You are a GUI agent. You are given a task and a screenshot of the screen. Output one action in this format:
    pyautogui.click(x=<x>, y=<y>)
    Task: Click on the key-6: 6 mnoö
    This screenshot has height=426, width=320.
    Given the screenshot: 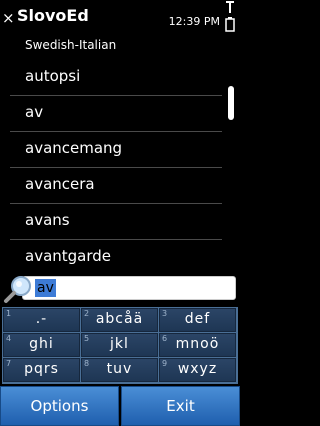 What is the action you would take?
    pyautogui.click(x=197, y=345)
    